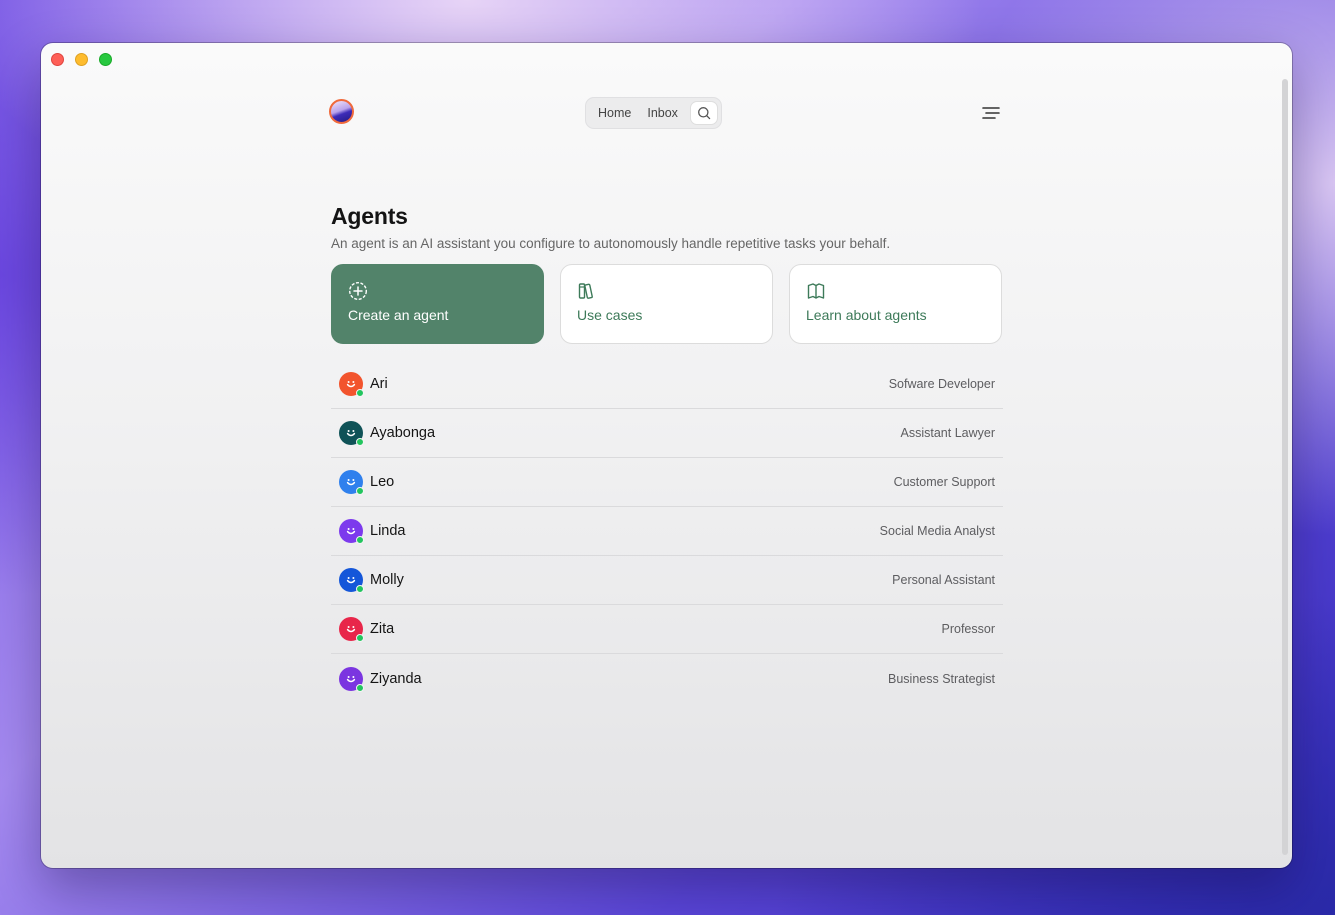 This screenshot has width=1335, height=915. I want to click on agent-role: Business Strategist, so click(941, 678).